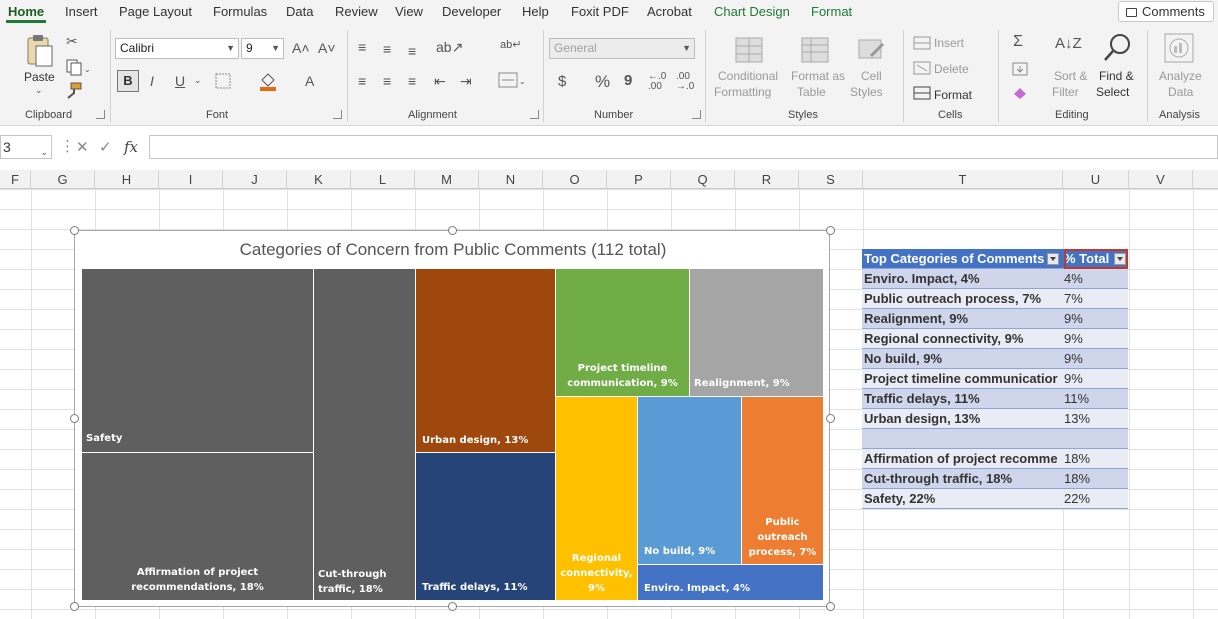  What do you see at coordinates (731, 583) in the screenshot?
I see `treemap-tile: Enviro. Impact, 4%` at bounding box center [731, 583].